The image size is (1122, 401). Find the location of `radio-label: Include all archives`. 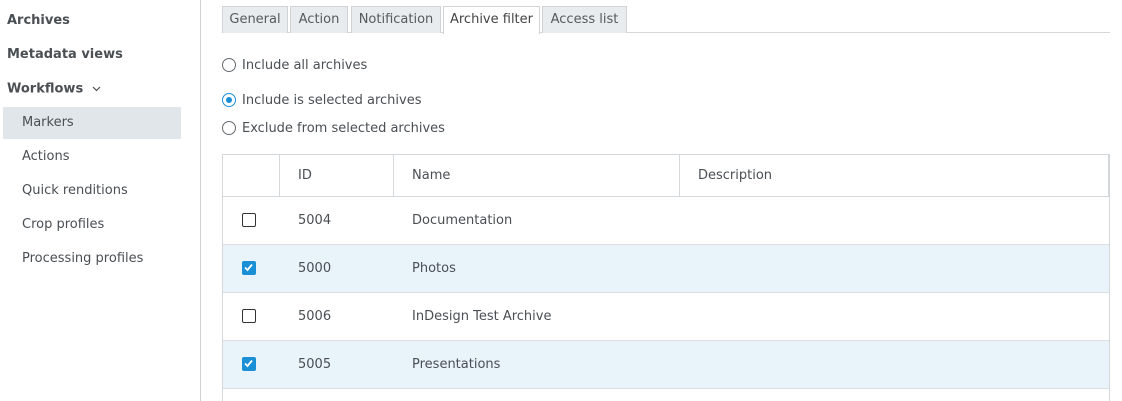

radio-label: Include all archives is located at coordinates (305, 65).